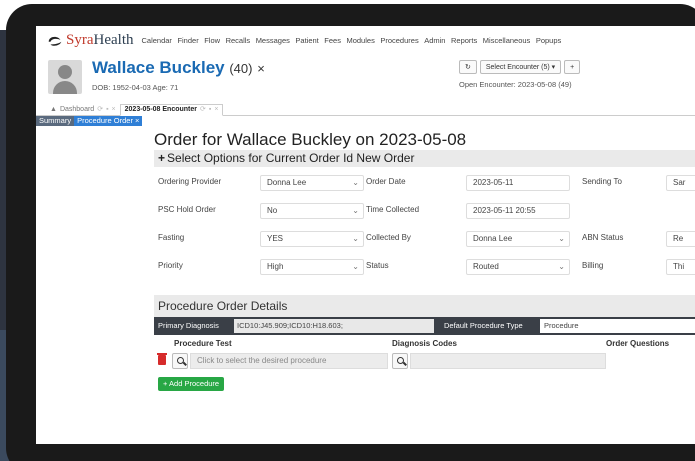  What do you see at coordinates (393, 209) in the screenshot?
I see `time-collected-label: Time Collected` at bounding box center [393, 209].